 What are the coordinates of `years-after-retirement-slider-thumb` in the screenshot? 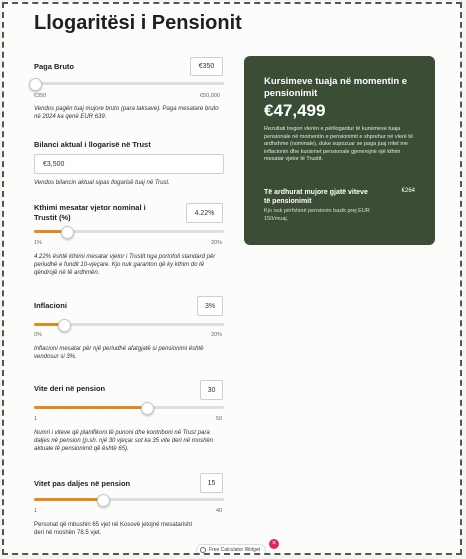 It's located at (104, 500).